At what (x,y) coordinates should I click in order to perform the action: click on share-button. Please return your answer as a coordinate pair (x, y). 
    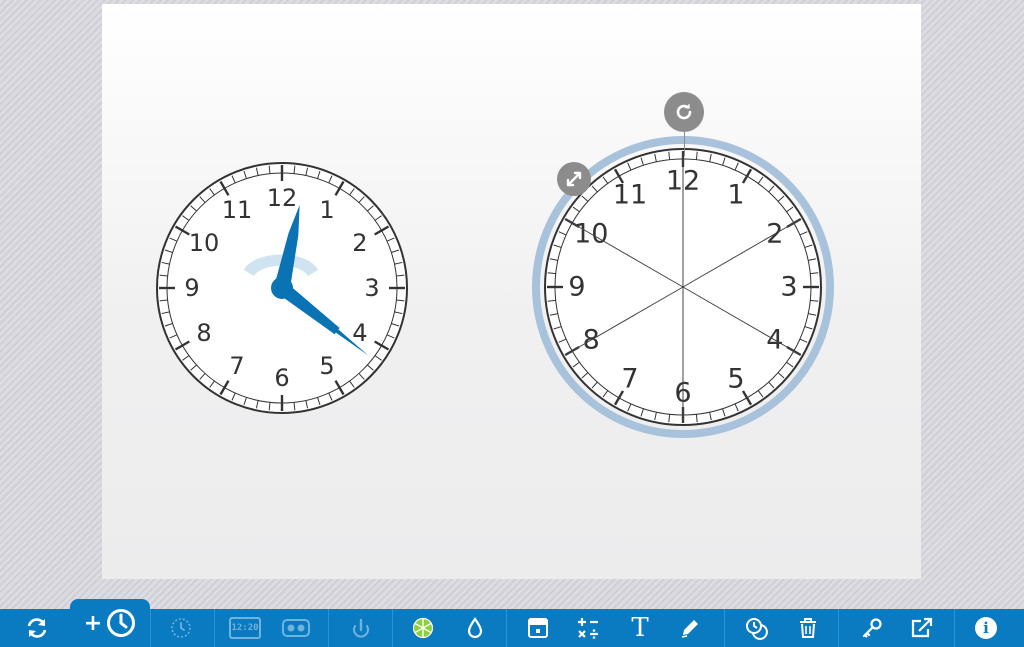
    Looking at the image, I should click on (922, 628).